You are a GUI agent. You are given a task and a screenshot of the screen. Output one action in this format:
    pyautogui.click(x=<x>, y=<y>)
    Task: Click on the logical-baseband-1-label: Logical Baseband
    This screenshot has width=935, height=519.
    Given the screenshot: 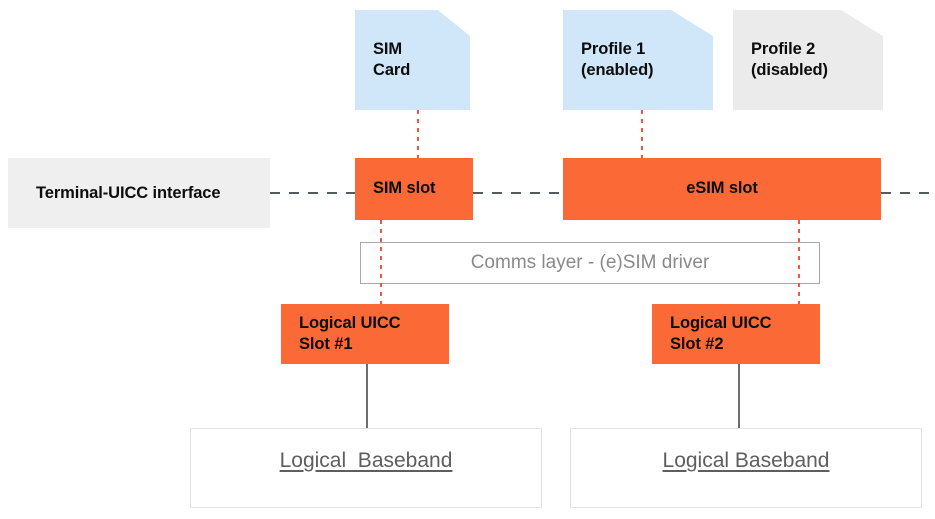 What is the action you would take?
    pyautogui.click(x=366, y=460)
    